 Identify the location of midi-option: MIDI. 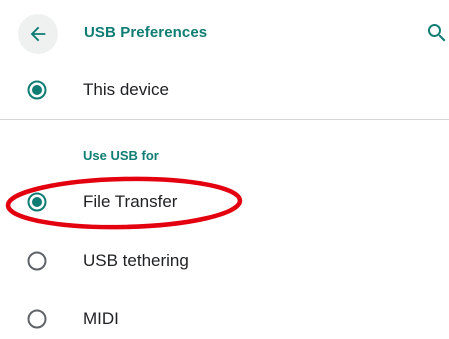
(224, 315).